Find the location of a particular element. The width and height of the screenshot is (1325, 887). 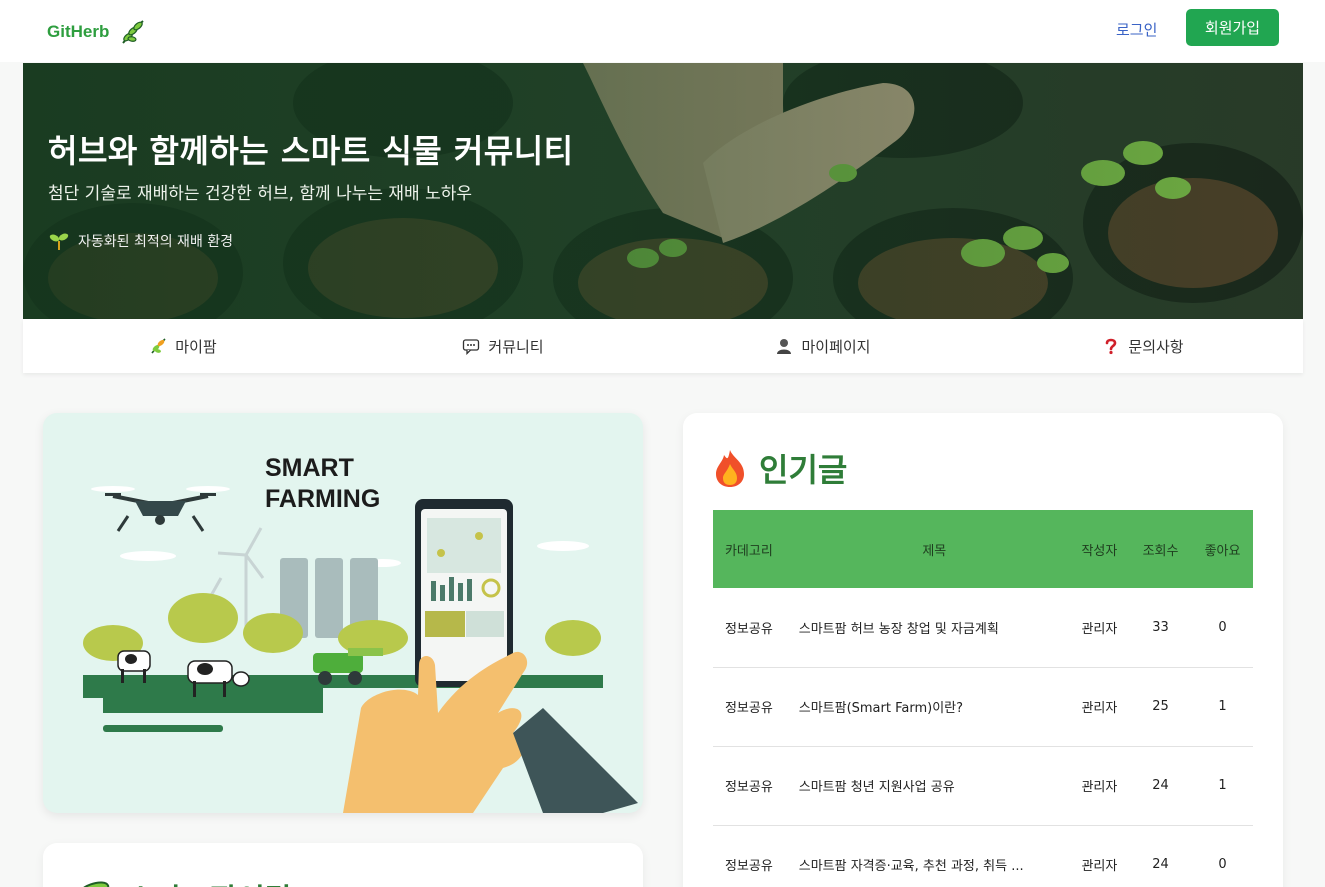

hero-title: 허브와 함께하는 스마트 식물 커뮤니티 is located at coordinates (311, 151).